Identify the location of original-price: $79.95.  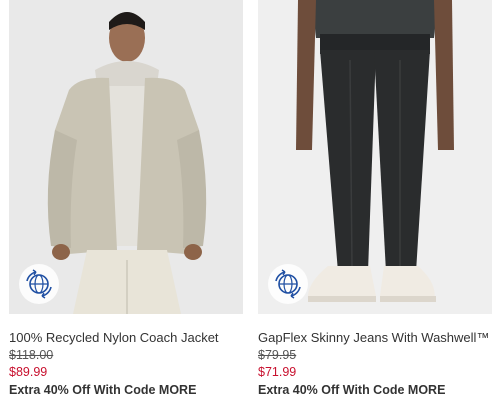
(277, 355).